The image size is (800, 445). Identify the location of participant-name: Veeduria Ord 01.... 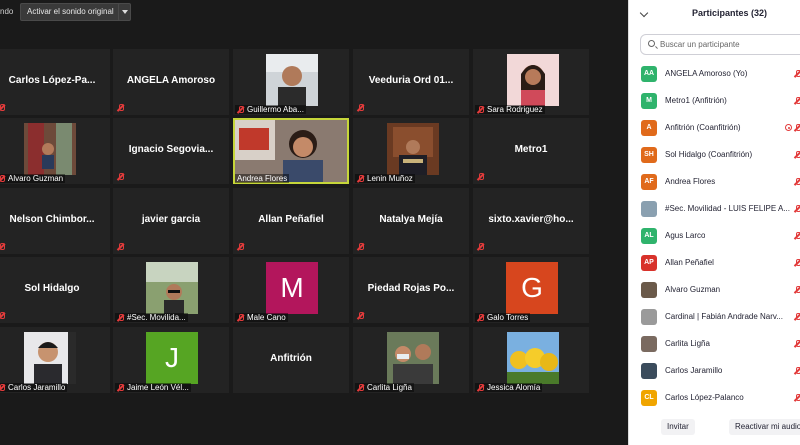
(411, 80).